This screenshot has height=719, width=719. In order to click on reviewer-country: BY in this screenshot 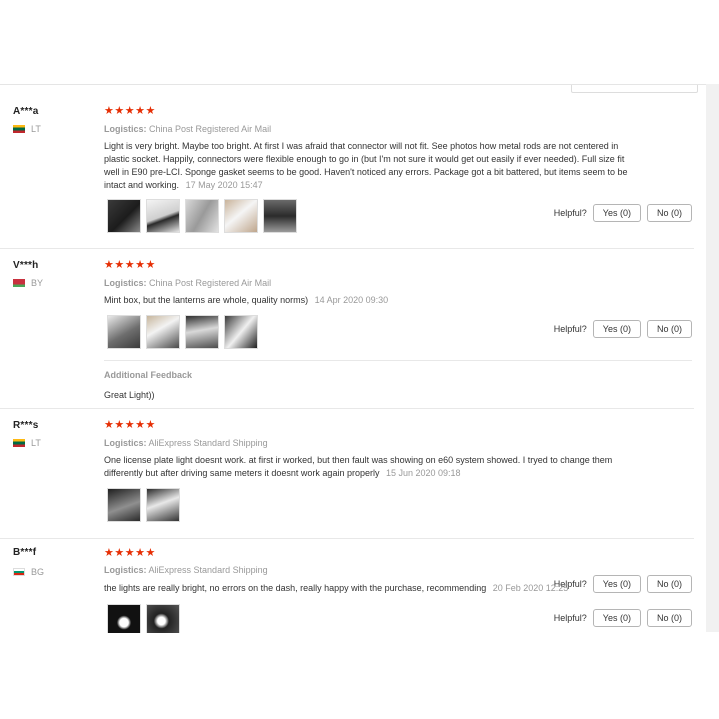, I will do `click(28, 283)`.